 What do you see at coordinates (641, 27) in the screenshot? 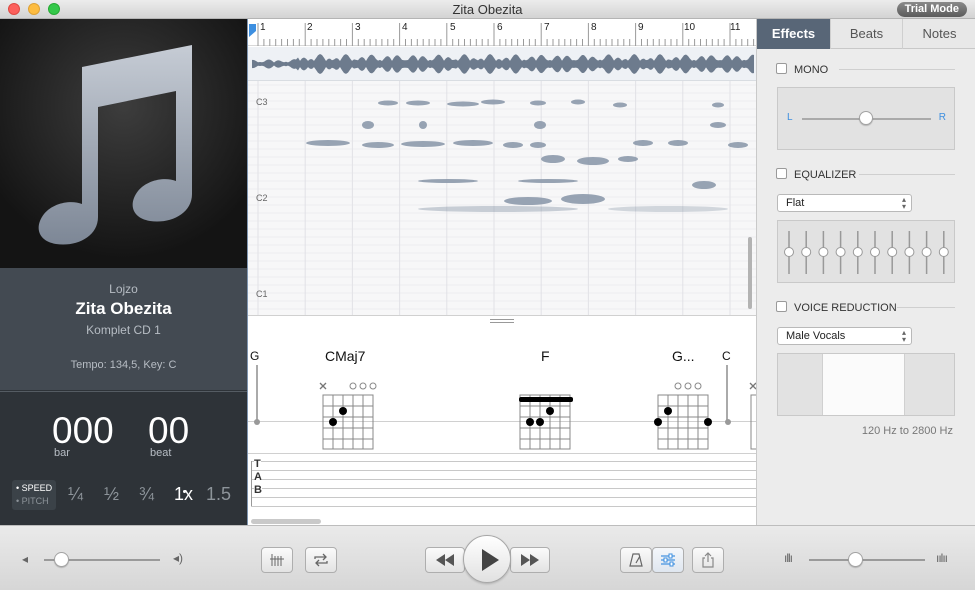
I see `bar-number: 9` at bounding box center [641, 27].